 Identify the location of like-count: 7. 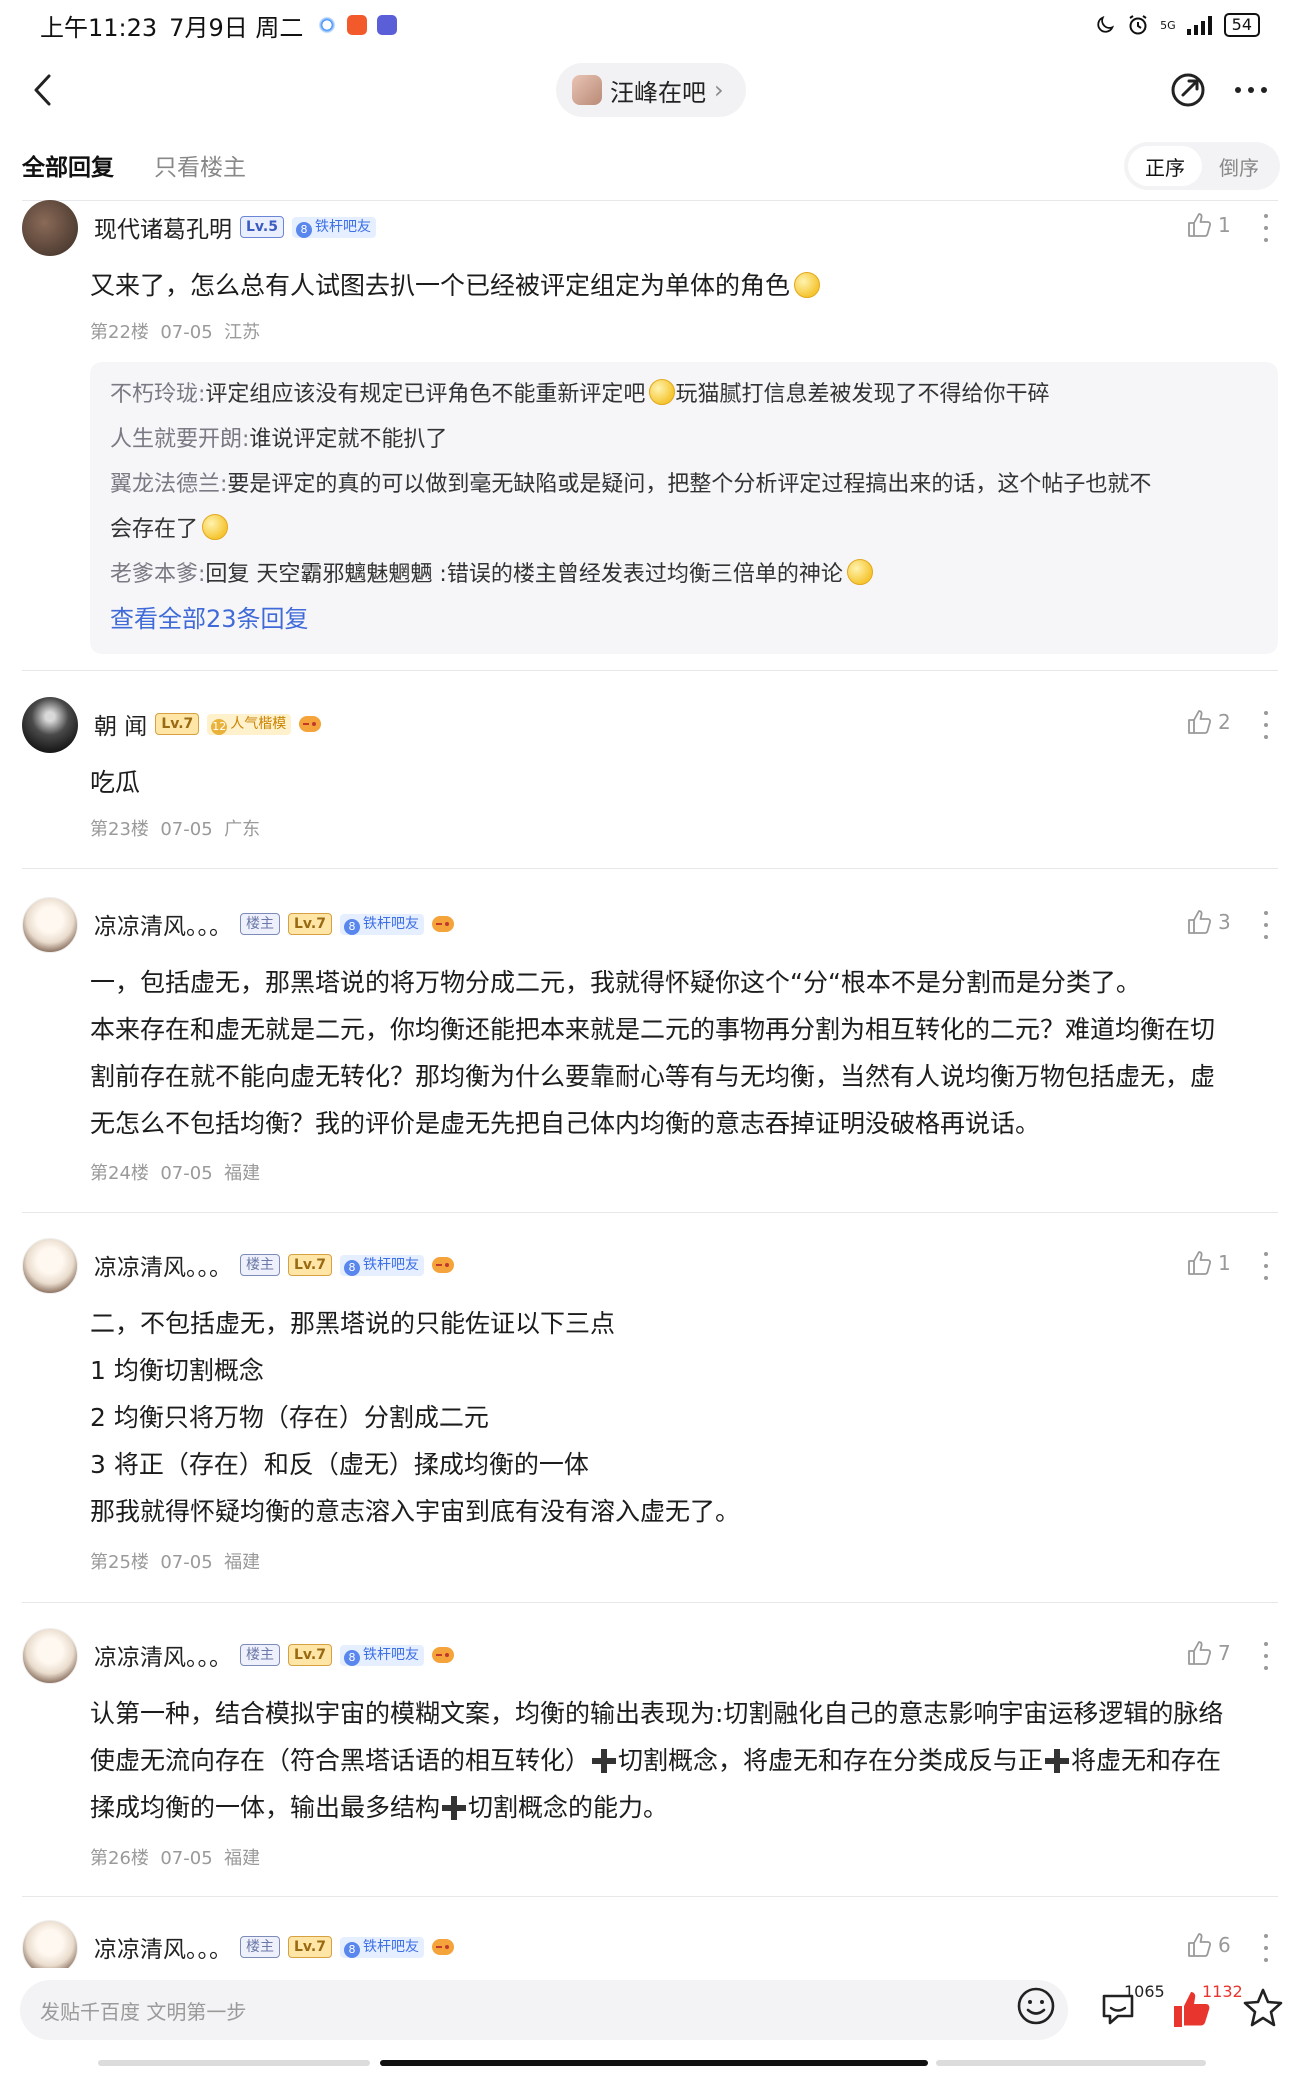
(1224, 1653).